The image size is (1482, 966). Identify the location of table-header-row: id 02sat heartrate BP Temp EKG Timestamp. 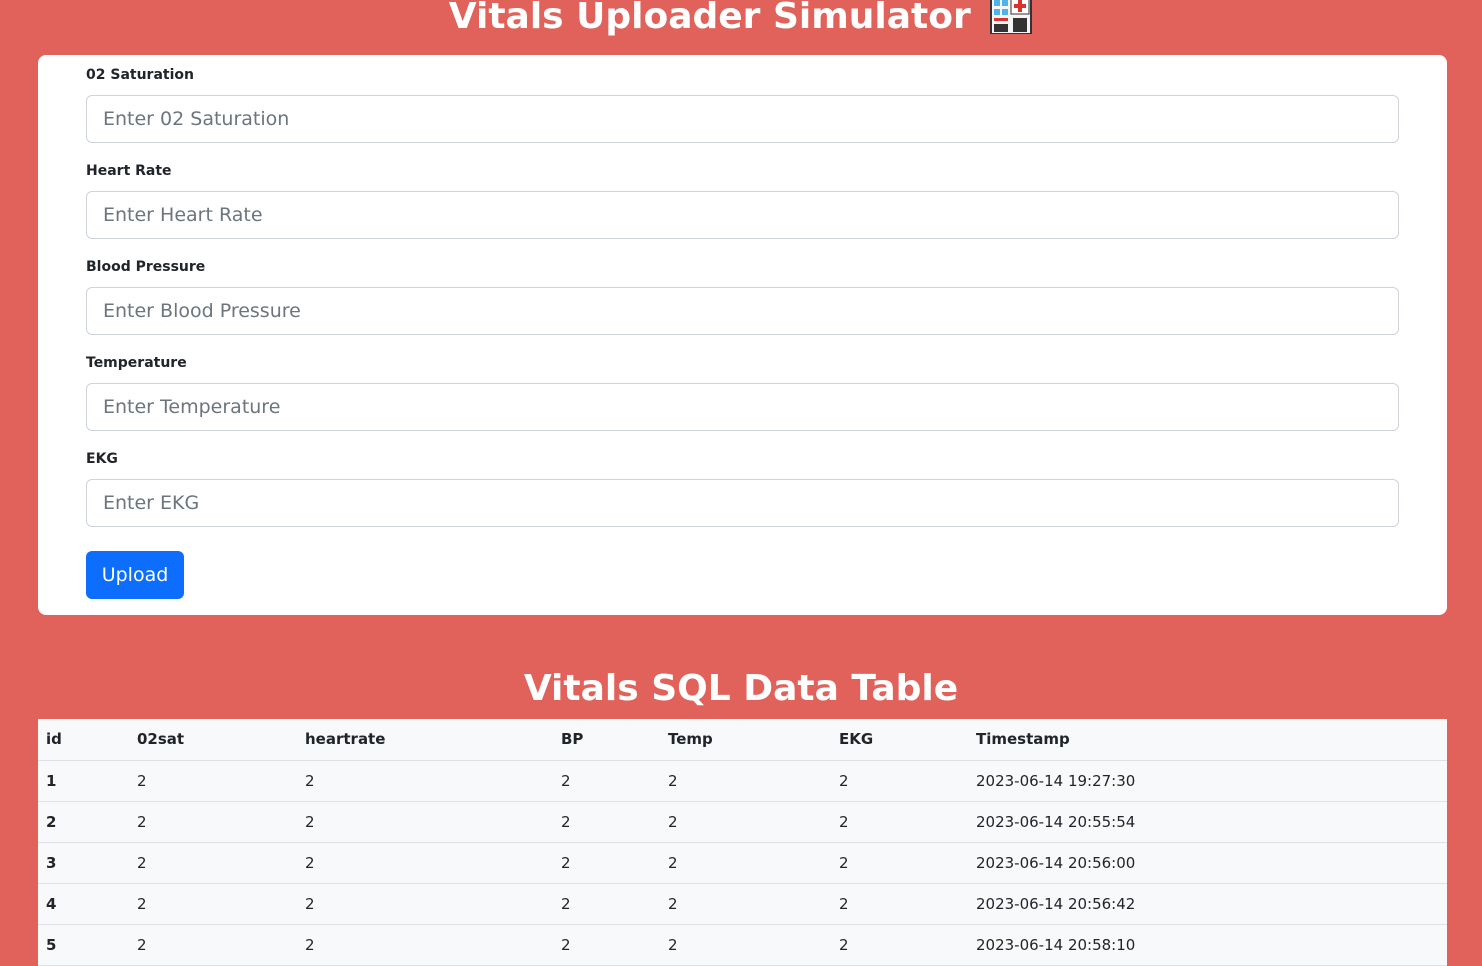
(742, 740).